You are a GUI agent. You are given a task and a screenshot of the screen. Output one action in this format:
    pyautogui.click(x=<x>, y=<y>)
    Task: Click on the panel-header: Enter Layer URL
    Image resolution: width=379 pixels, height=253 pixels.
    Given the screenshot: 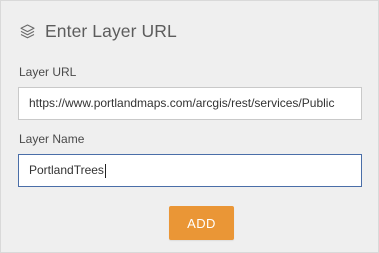 What is the action you would take?
    pyautogui.click(x=98, y=31)
    